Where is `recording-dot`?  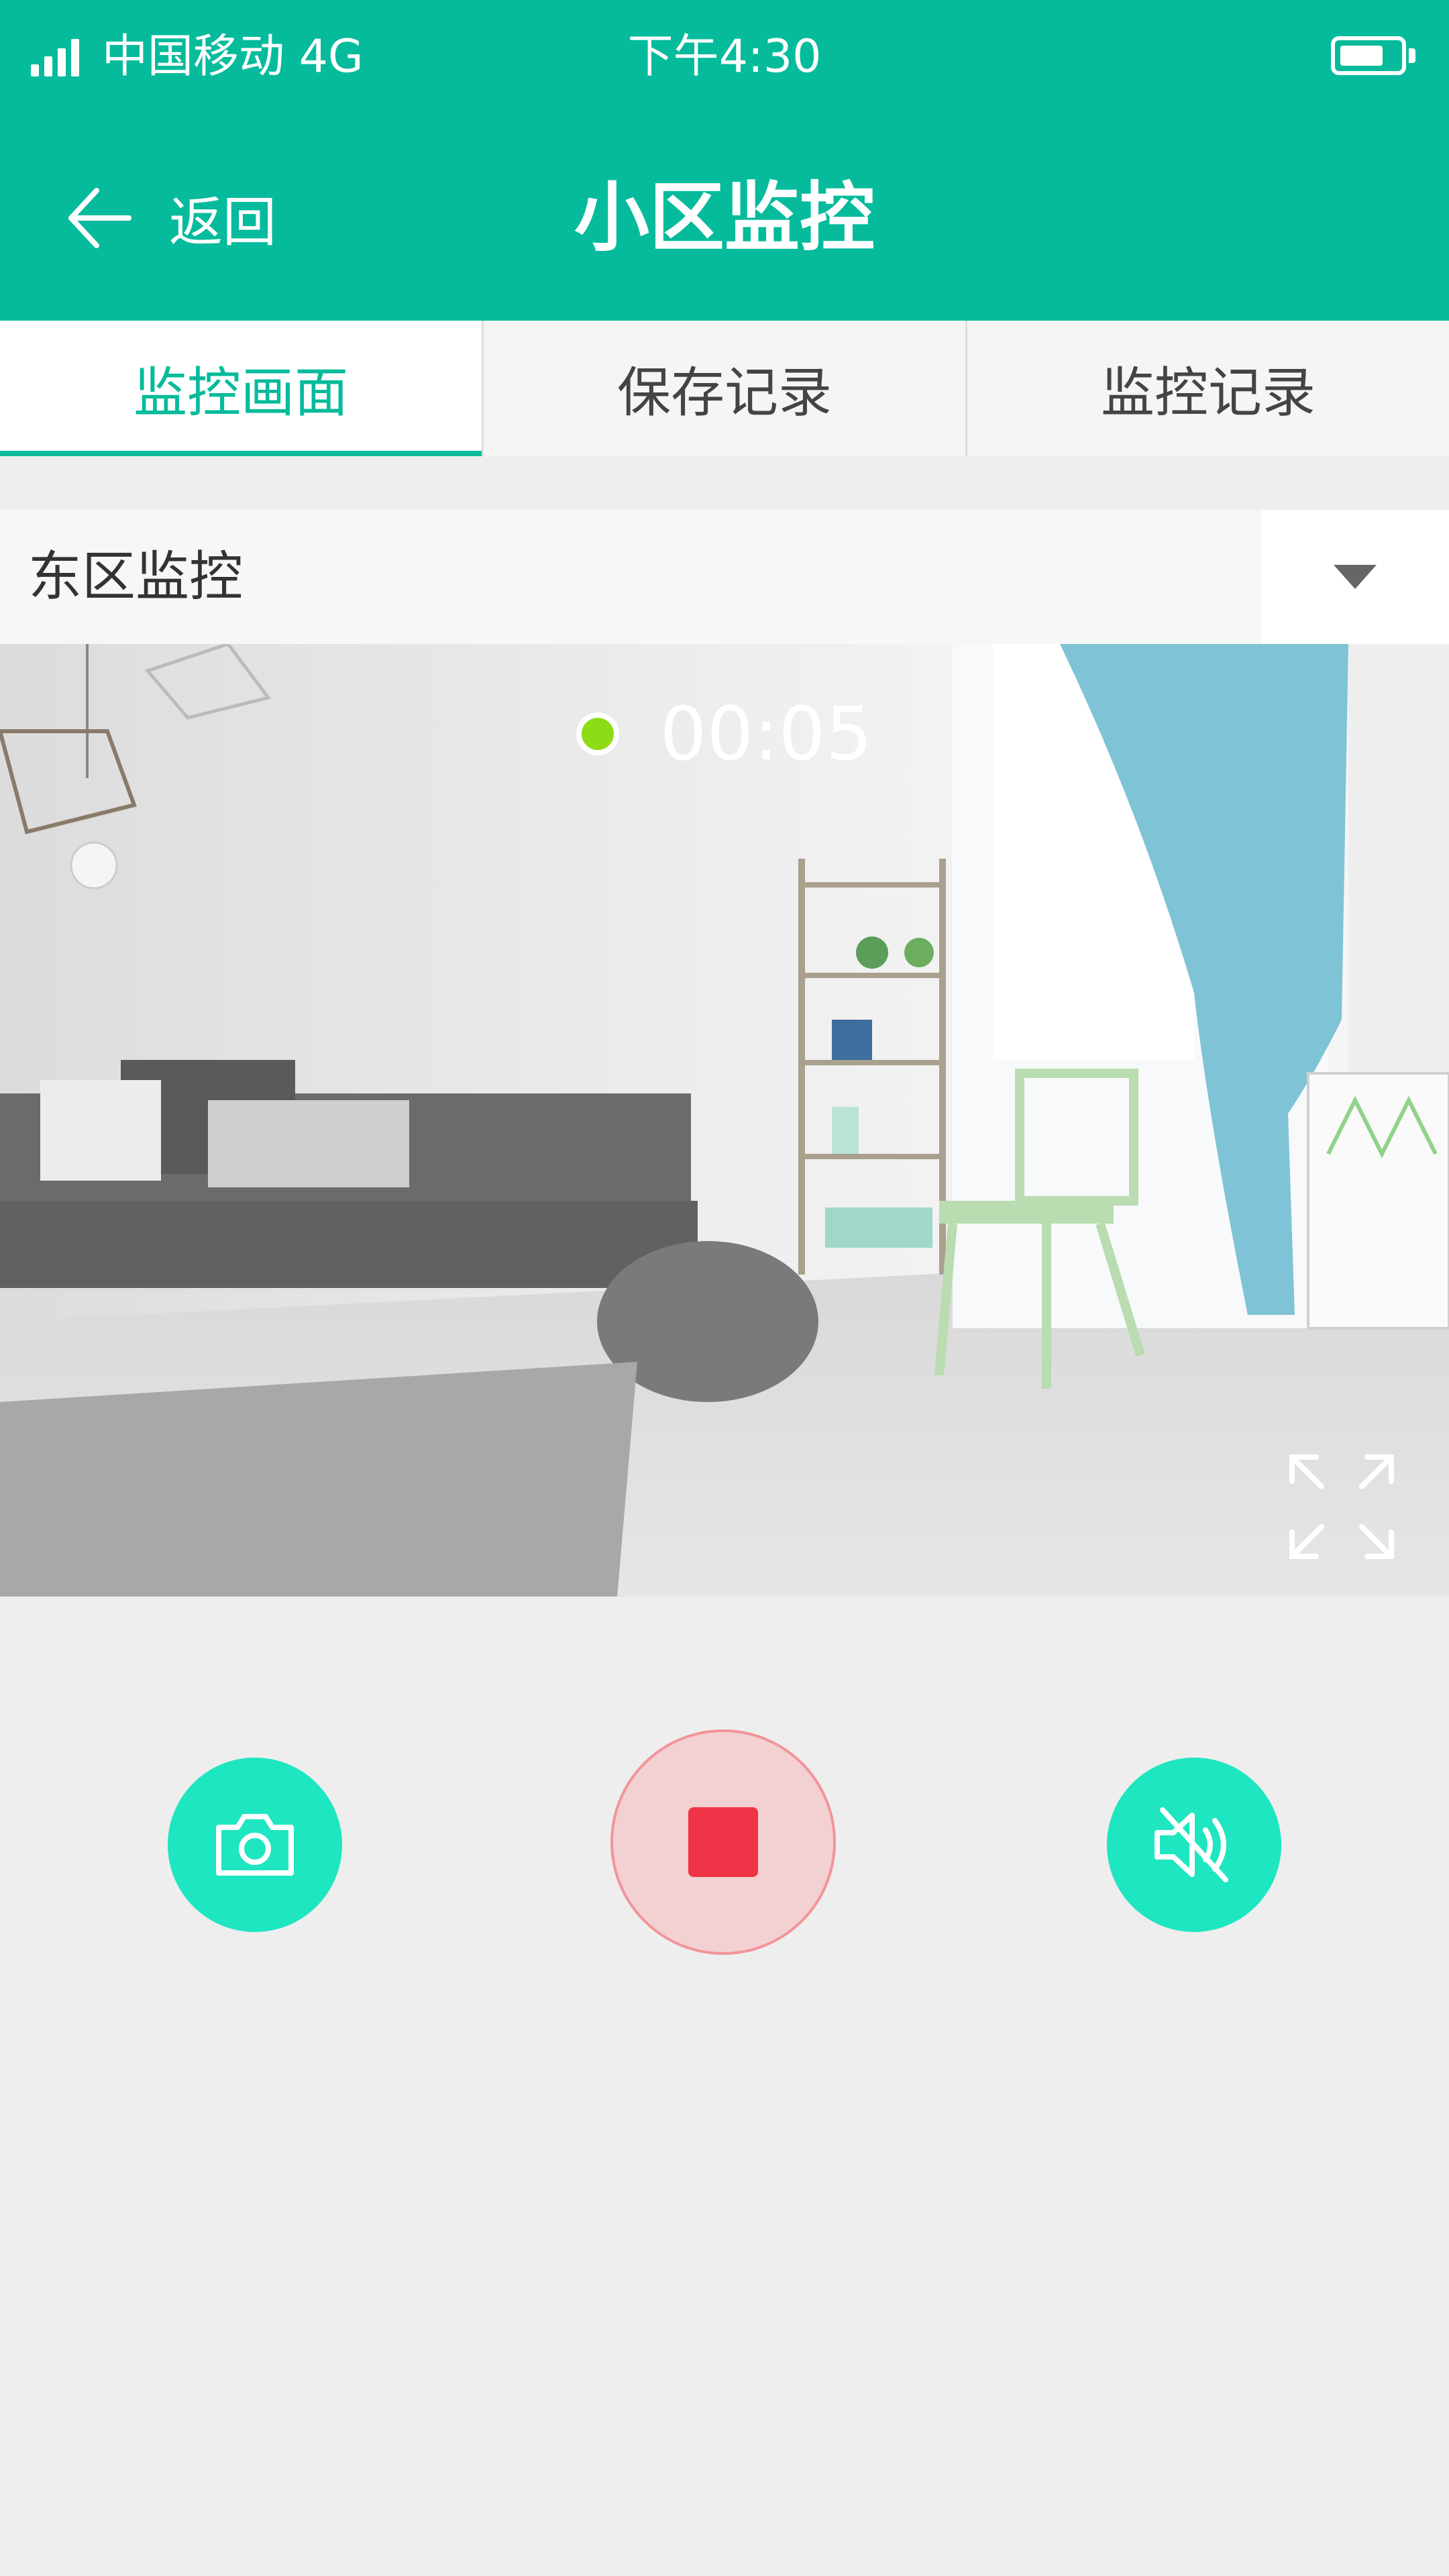 recording-dot is located at coordinates (598, 733).